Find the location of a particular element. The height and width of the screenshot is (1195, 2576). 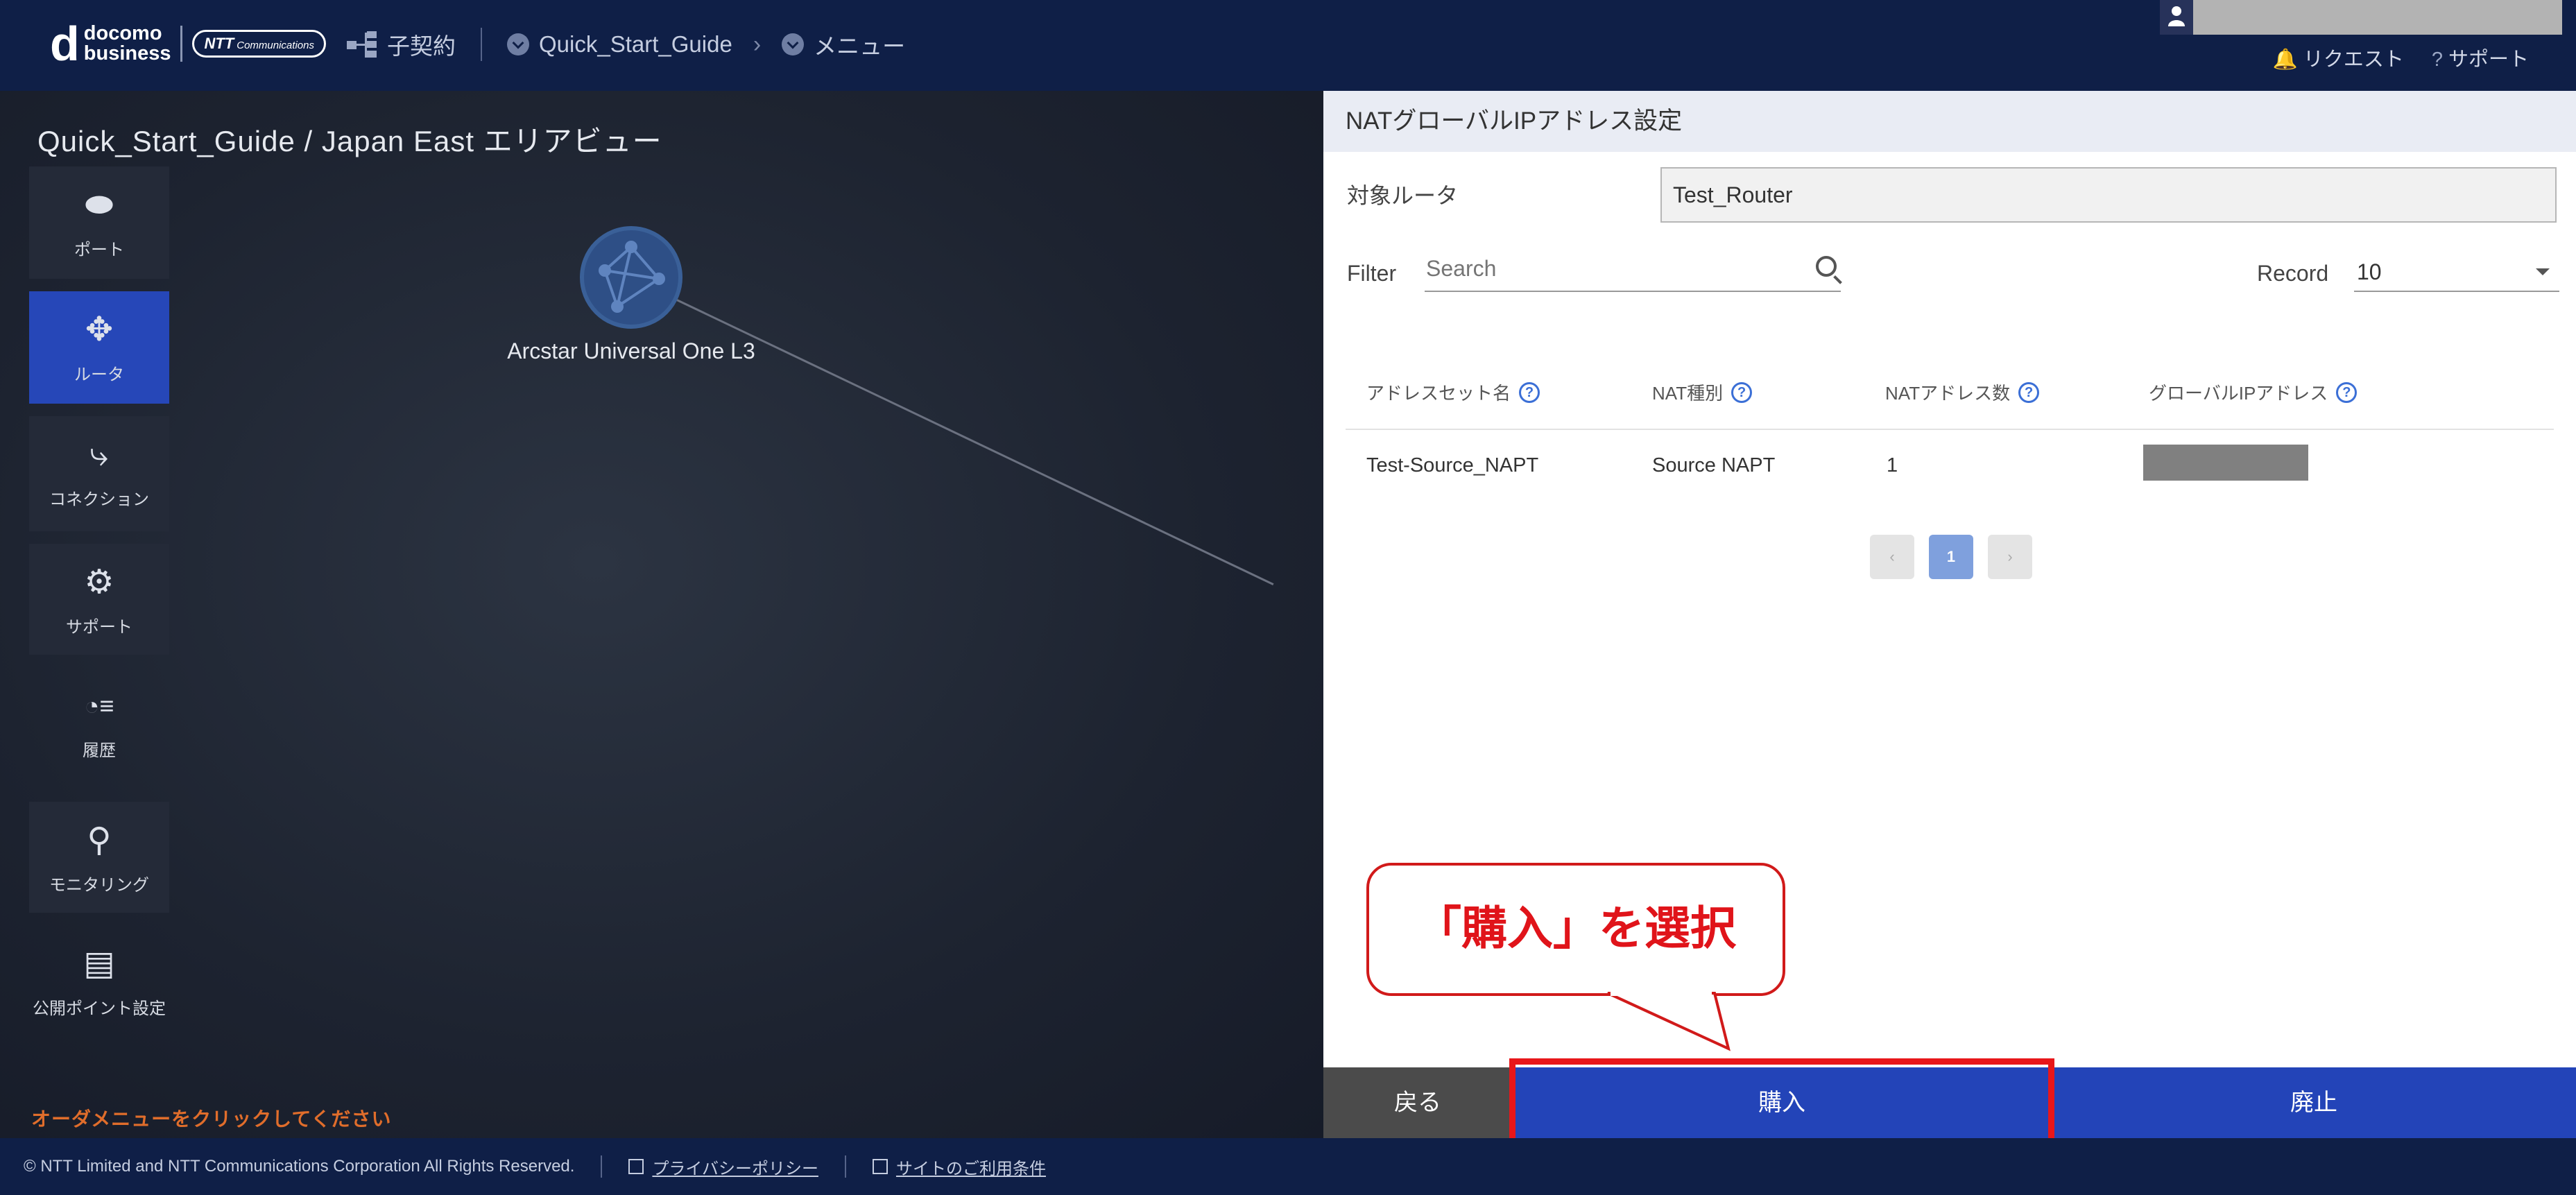

sidebar-item-public-point: ▤ 公開ポイント設定 is located at coordinates (99, 977).